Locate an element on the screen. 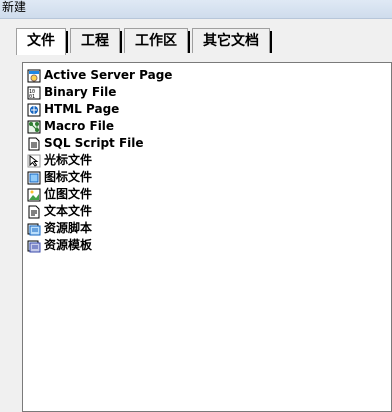  list-item-sql-script-file: SQL Script File is located at coordinates (209, 143).